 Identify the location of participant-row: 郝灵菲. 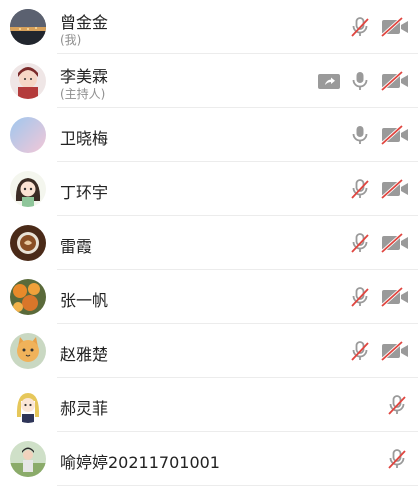
(209, 405).